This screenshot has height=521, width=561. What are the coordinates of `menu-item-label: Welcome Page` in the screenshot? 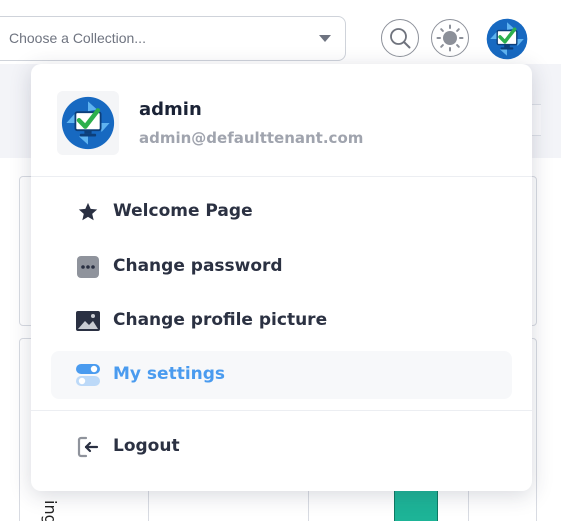 It's located at (183, 211).